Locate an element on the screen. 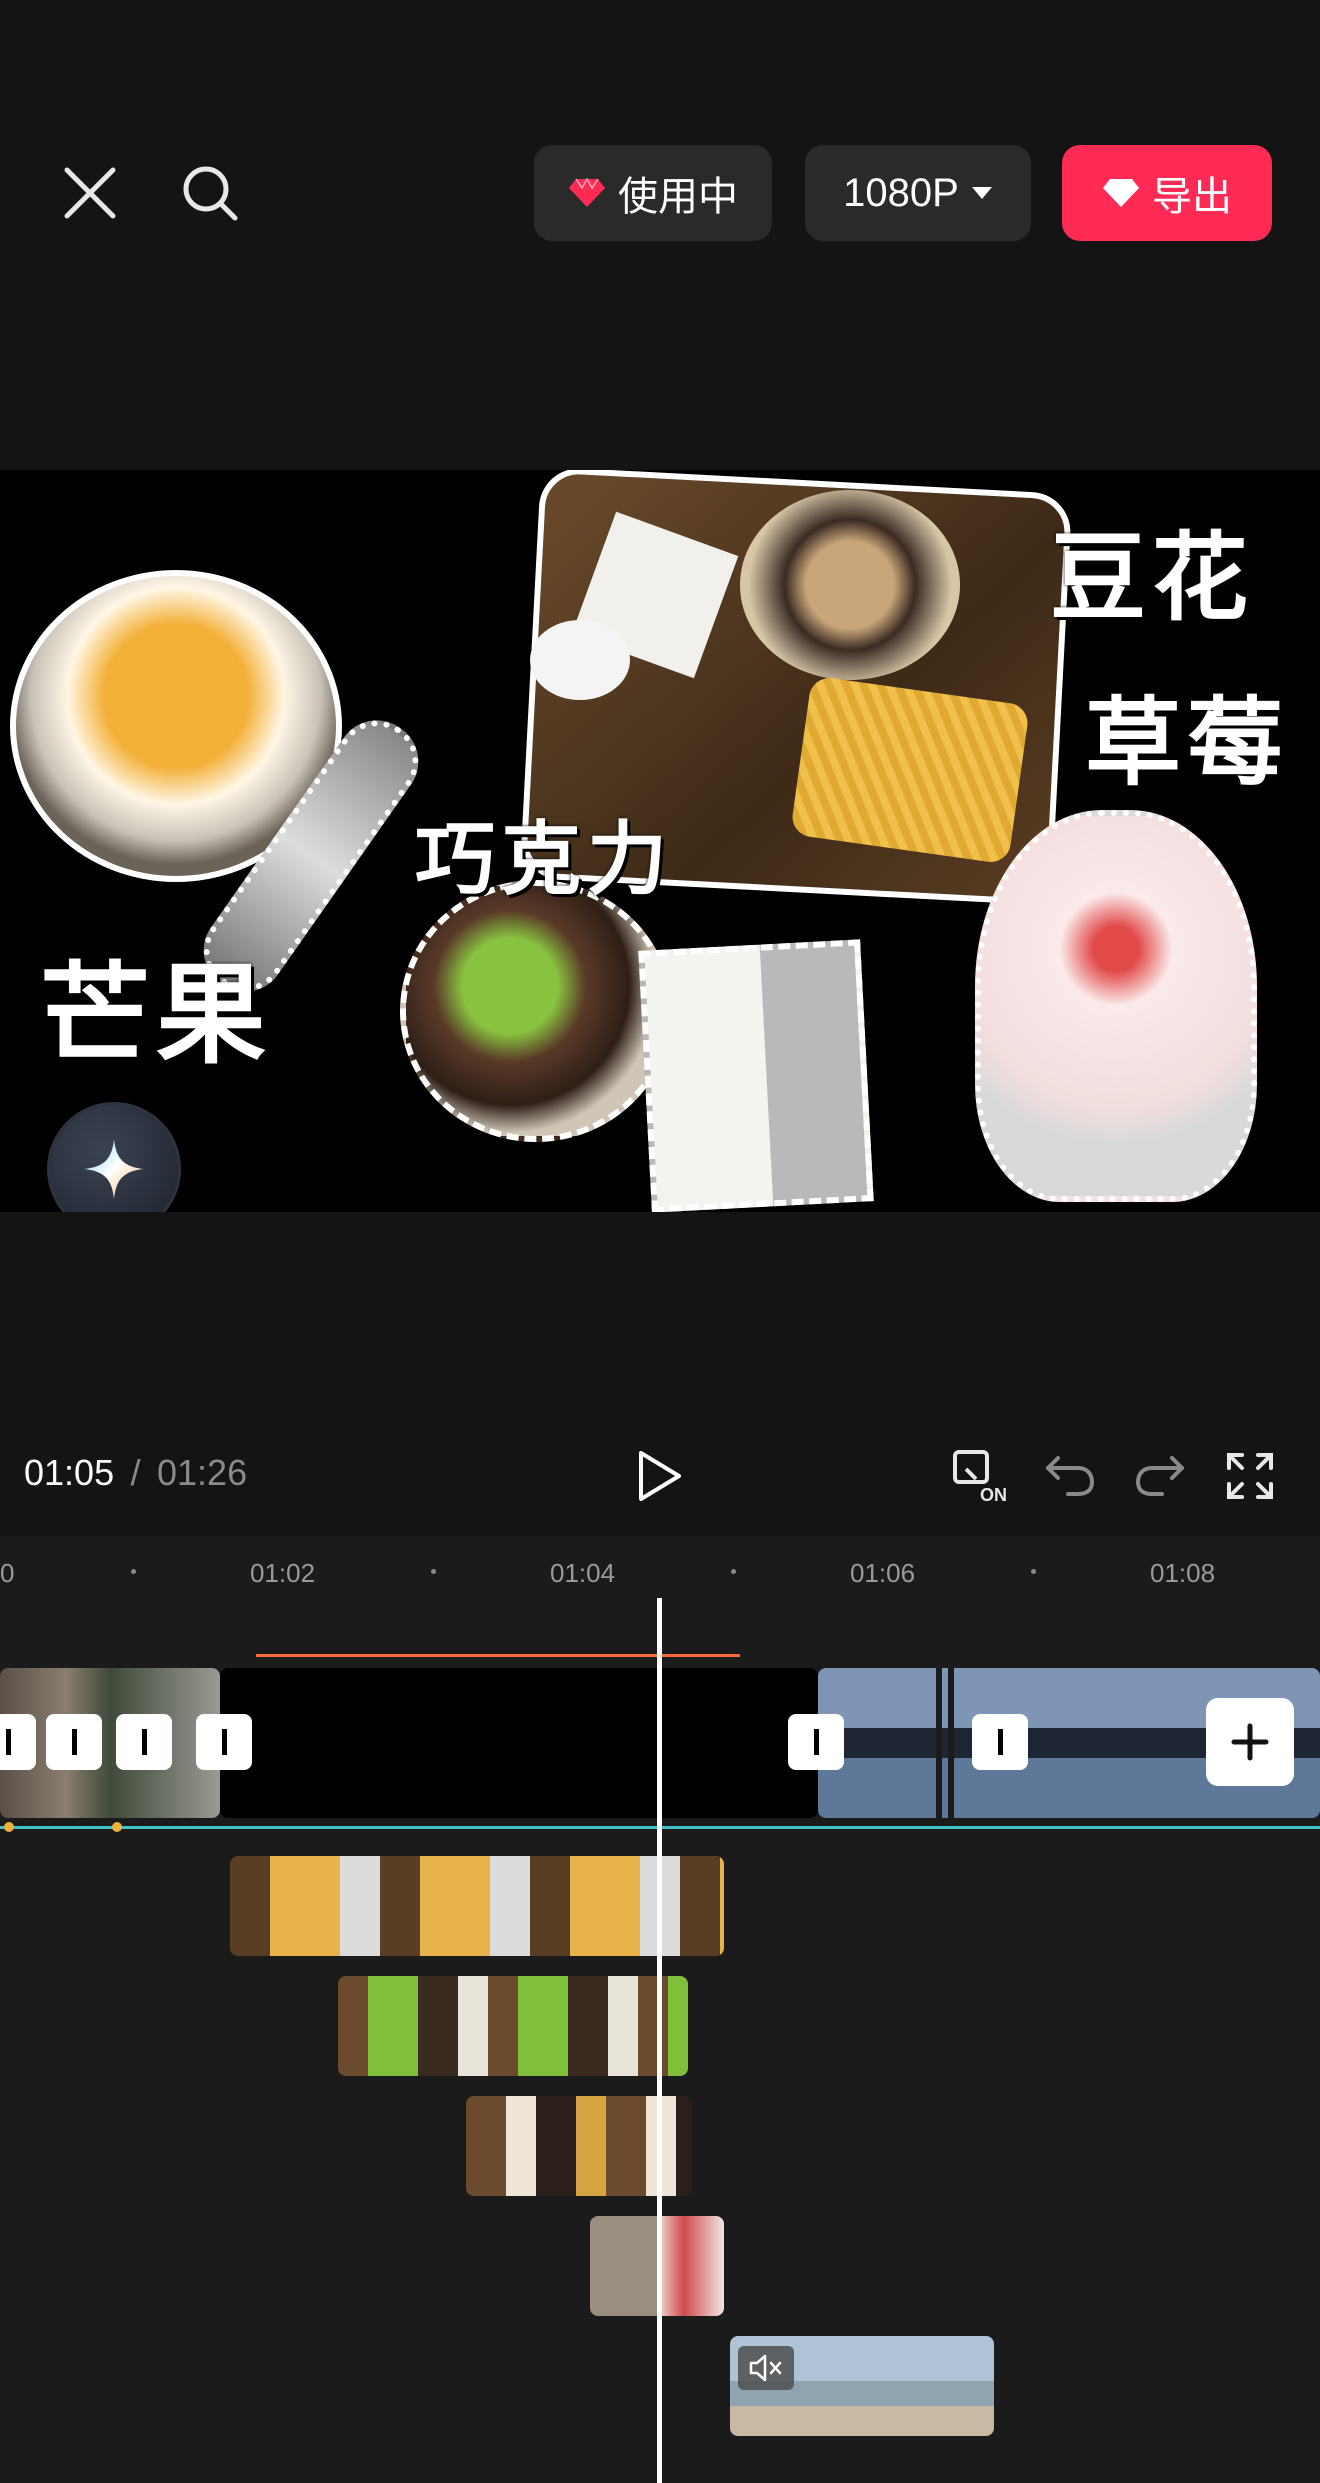  tofu-pudding-bowl-image is located at coordinates (850, 585).